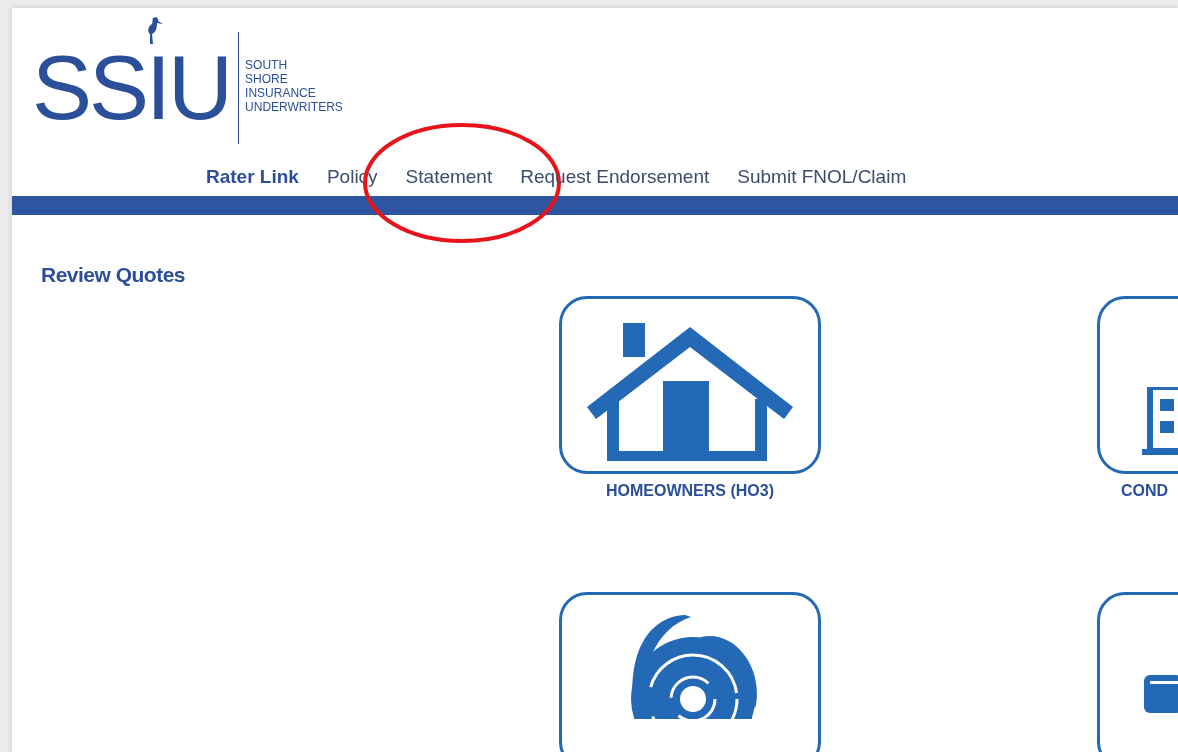 The height and width of the screenshot is (752, 1178). Describe the element at coordinates (267, 65) in the screenshot. I see `logo-tagline: SOUTH` at that location.